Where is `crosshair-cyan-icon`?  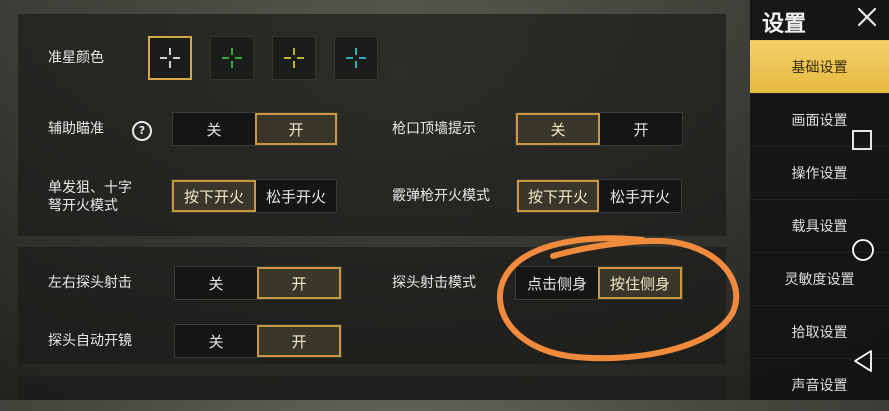
crosshair-cyan-icon is located at coordinates (356, 58).